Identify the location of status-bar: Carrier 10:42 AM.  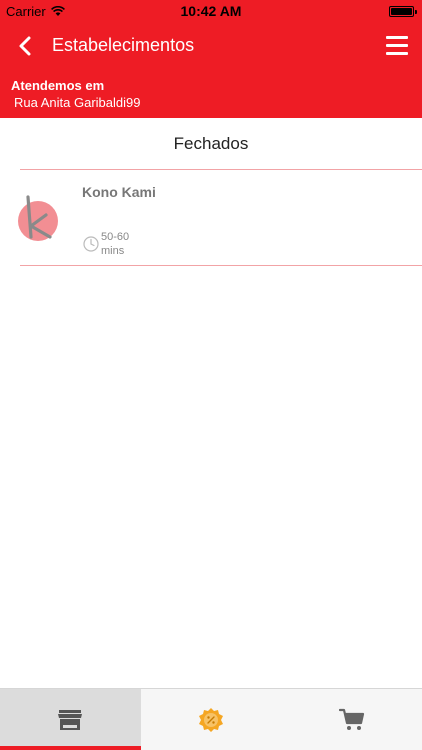
(211, 11).